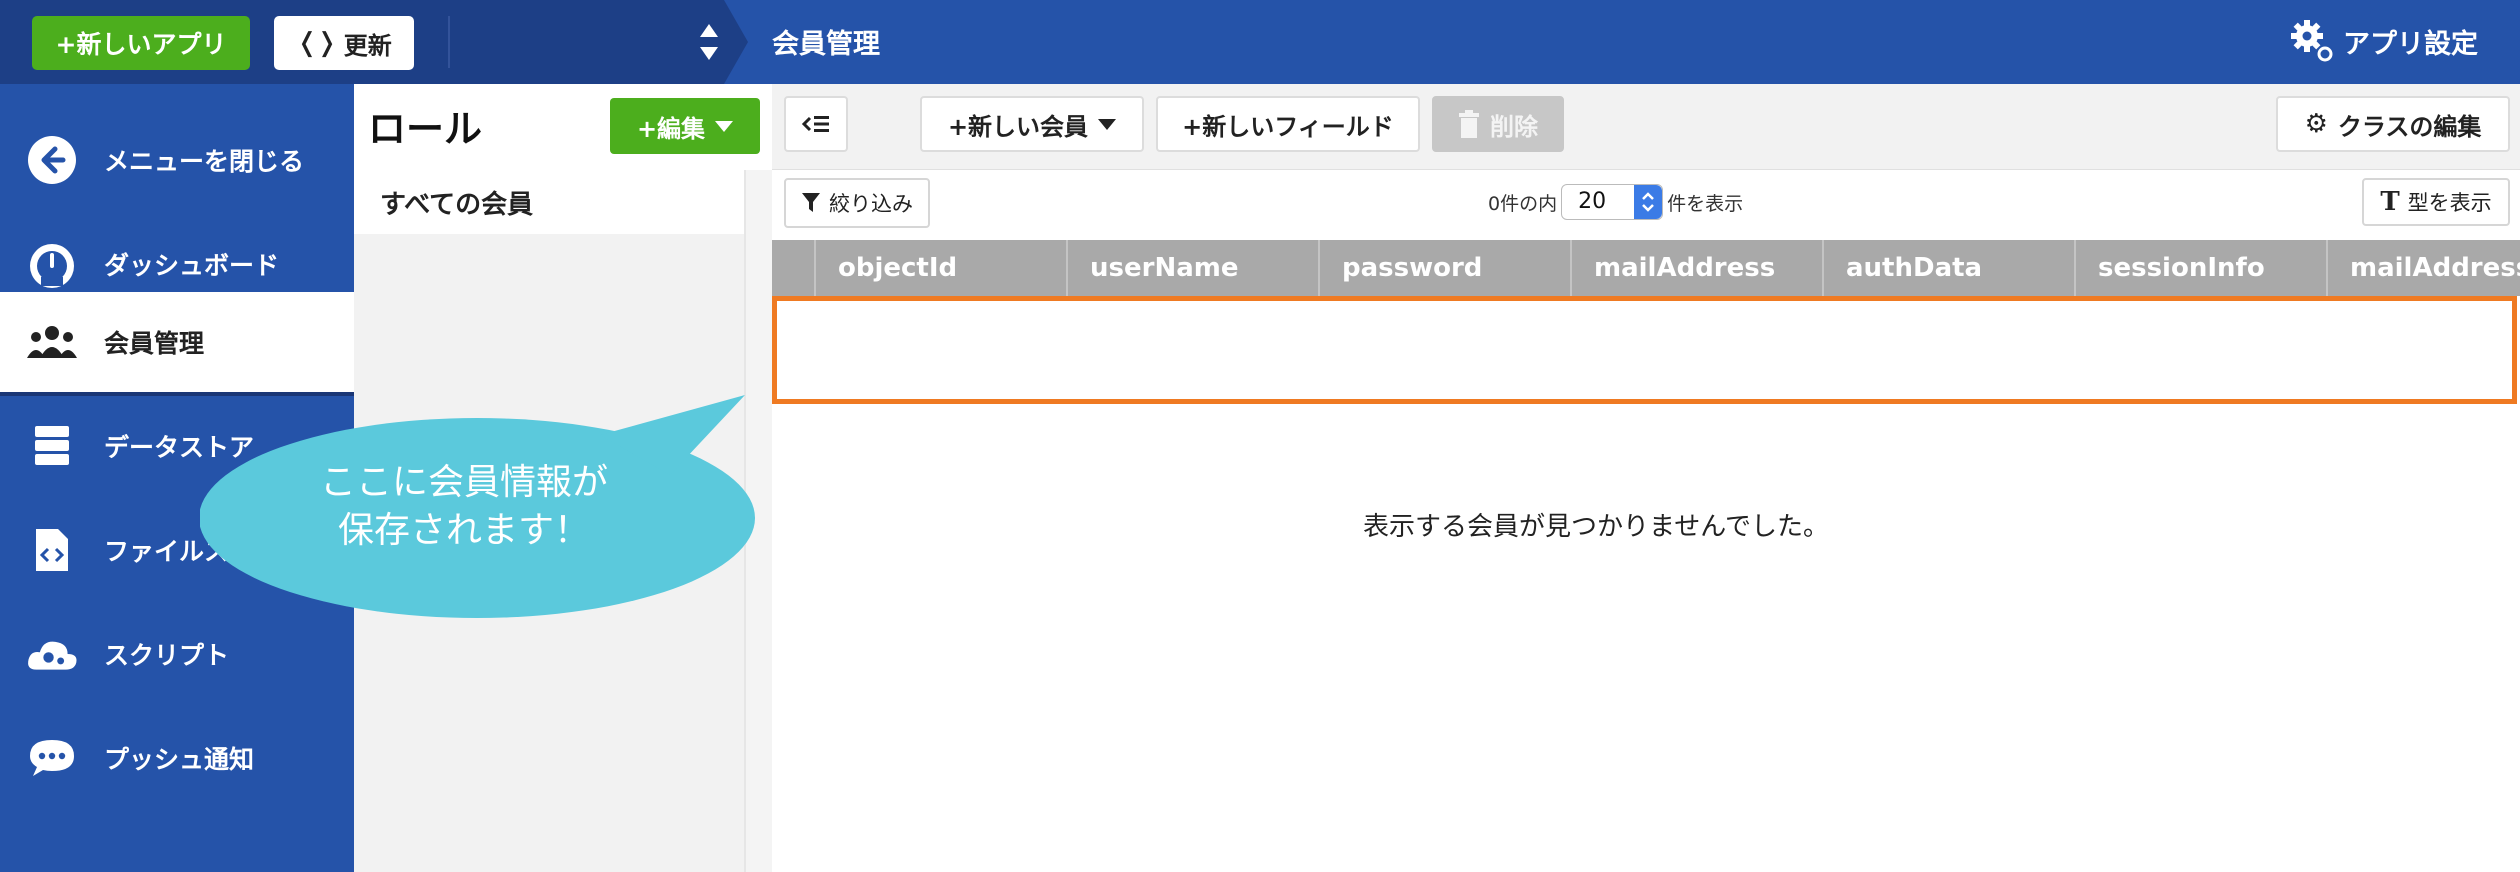 This screenshot has width=2520, height=872. I want to click on text-type-icon: T, so click(2390, 202).